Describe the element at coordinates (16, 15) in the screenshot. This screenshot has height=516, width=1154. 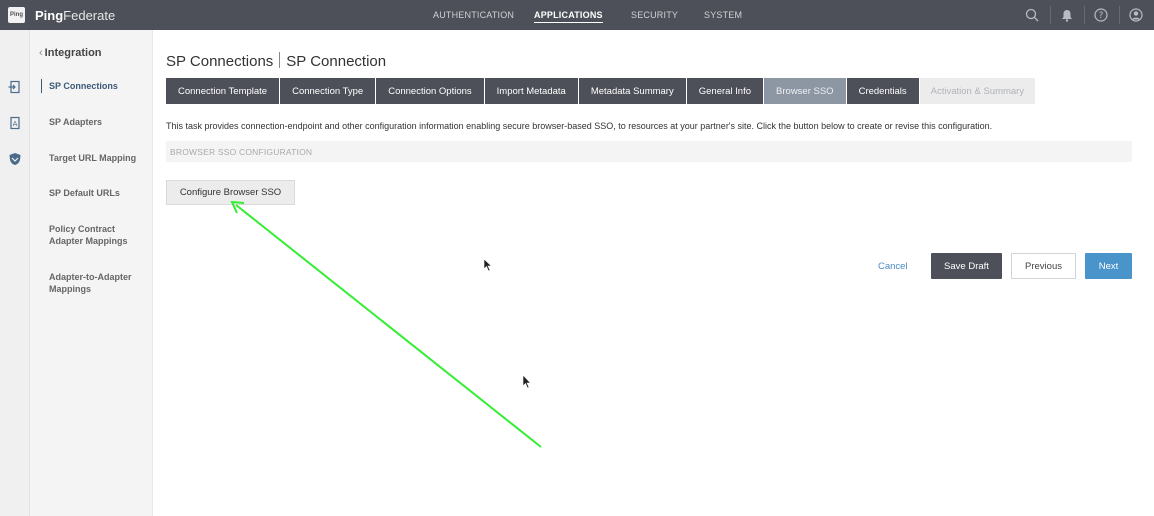
I see `ping-logo-icon: Ping` at that location.